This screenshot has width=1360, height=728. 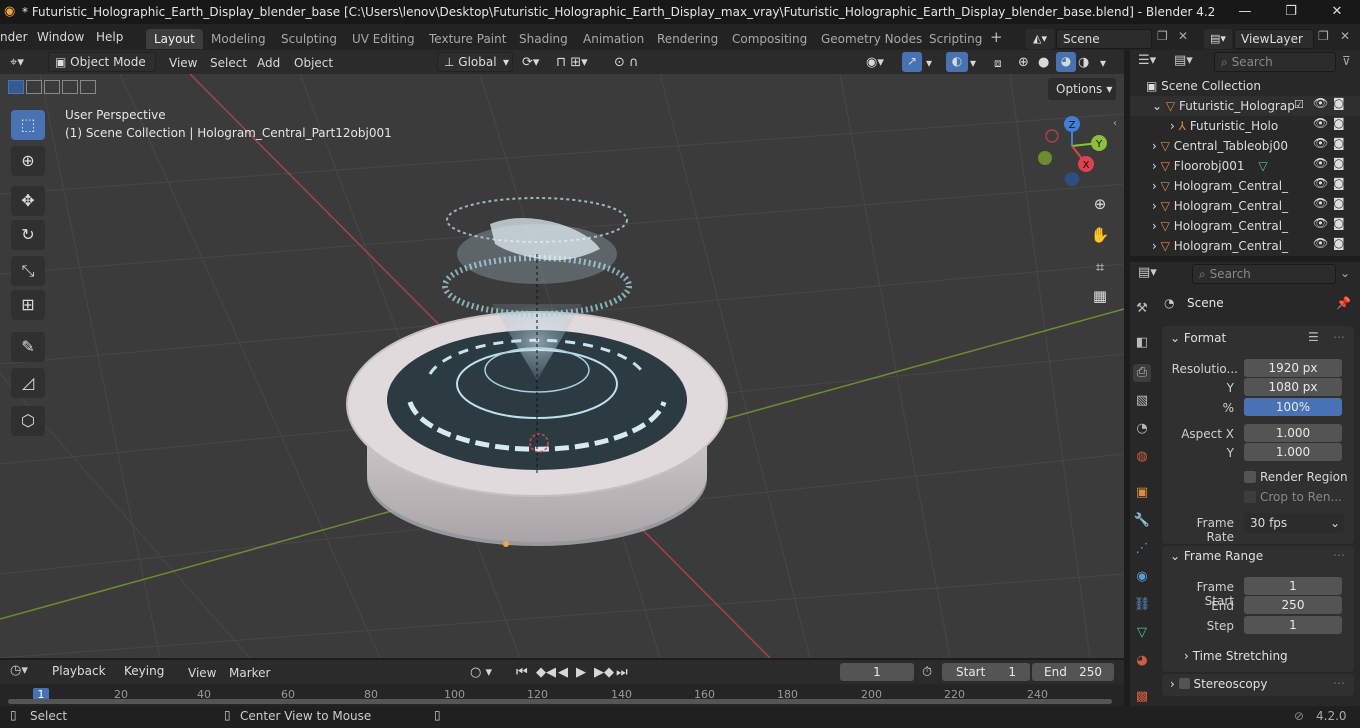 What do you see at coordinates (622, 673) in the screenshot?
I see `jump-end-icon: ⏭` at bounding box center [622, 673].